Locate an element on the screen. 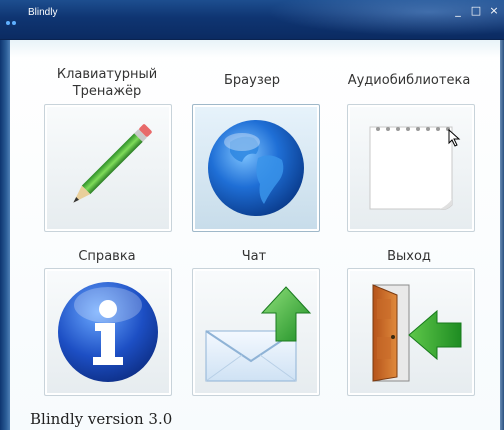 This screenshot has width=504, height=430. keyboard-trainer-button is located at coordinates (108, 168).